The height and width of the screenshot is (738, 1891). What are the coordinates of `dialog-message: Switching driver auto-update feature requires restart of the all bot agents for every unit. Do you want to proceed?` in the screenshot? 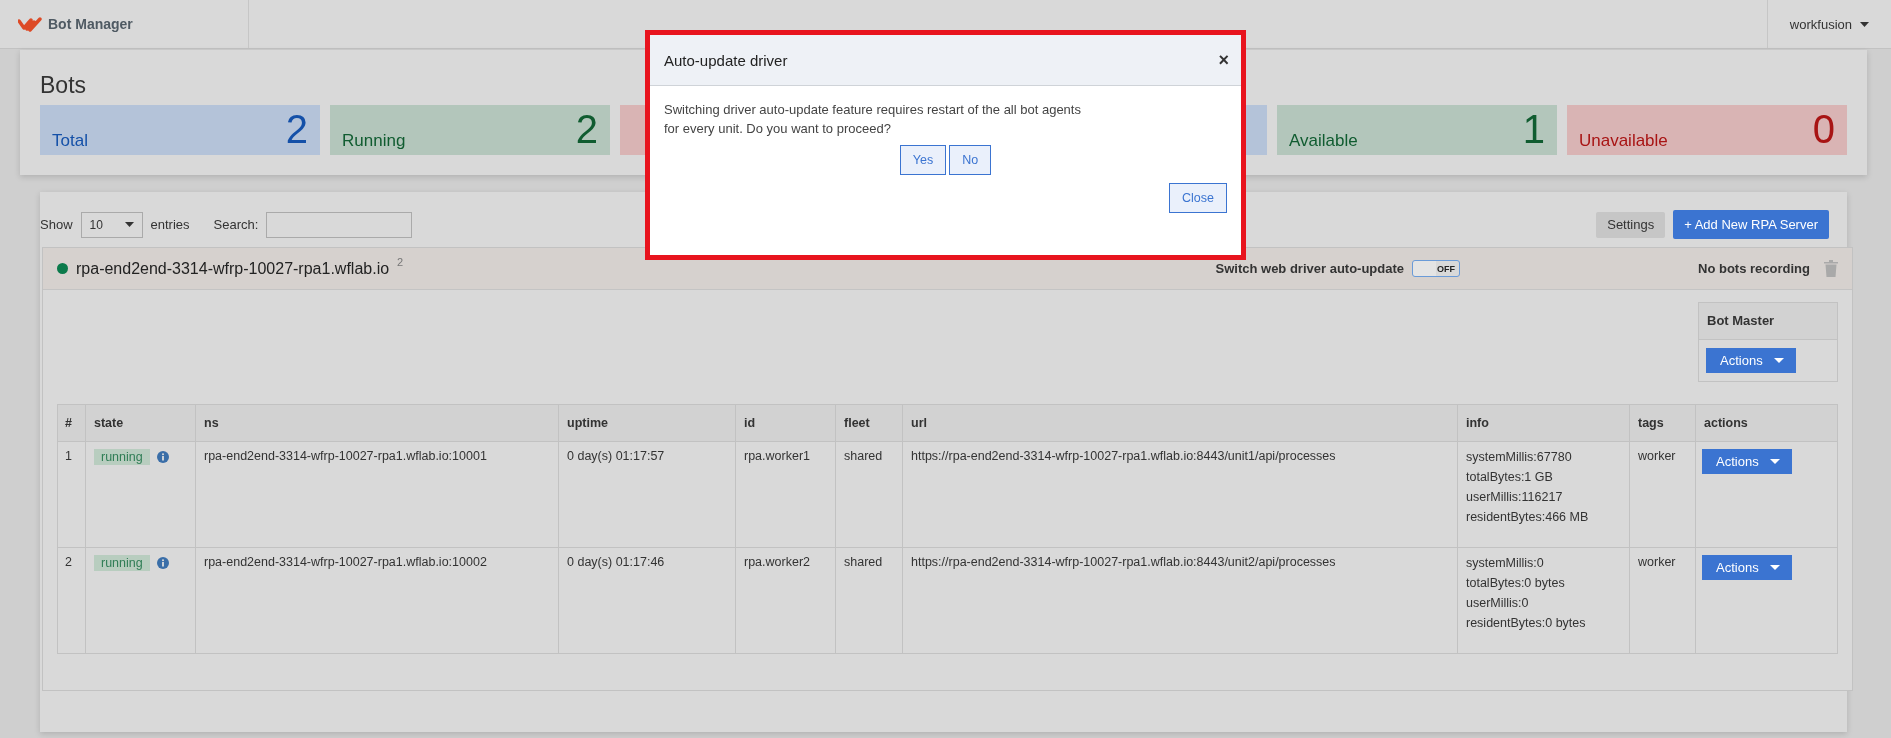 It's located at (873, 119).